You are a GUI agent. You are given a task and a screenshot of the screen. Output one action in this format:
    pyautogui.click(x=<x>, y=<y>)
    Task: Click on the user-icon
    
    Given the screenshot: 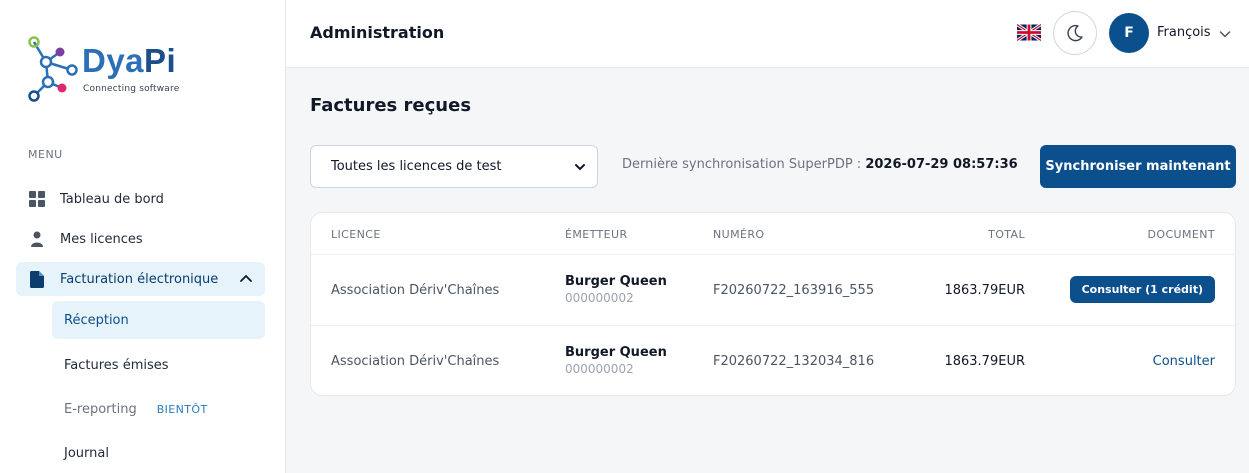 What is the action you would take?
    pyautogui.click(x=37, y=239)
    